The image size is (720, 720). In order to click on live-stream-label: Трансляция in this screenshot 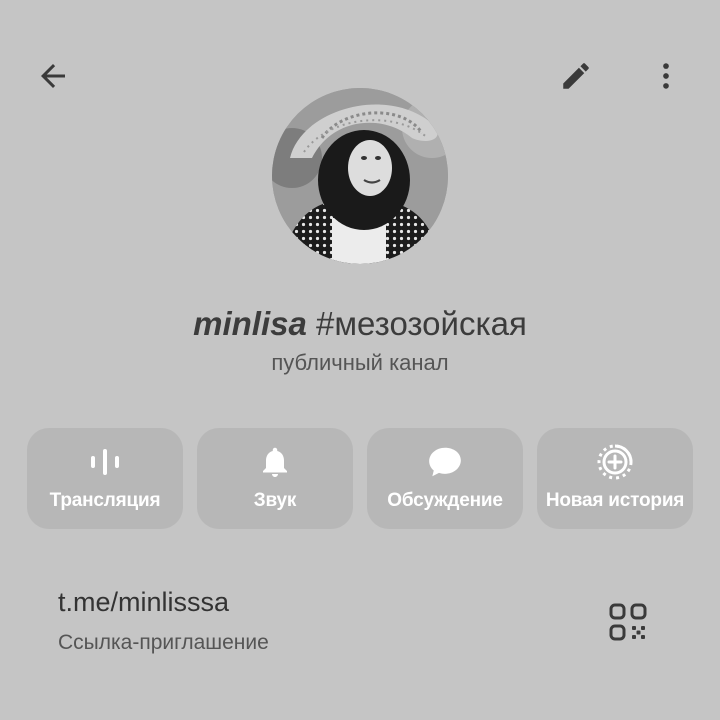, I will do `click(105, 500)`.